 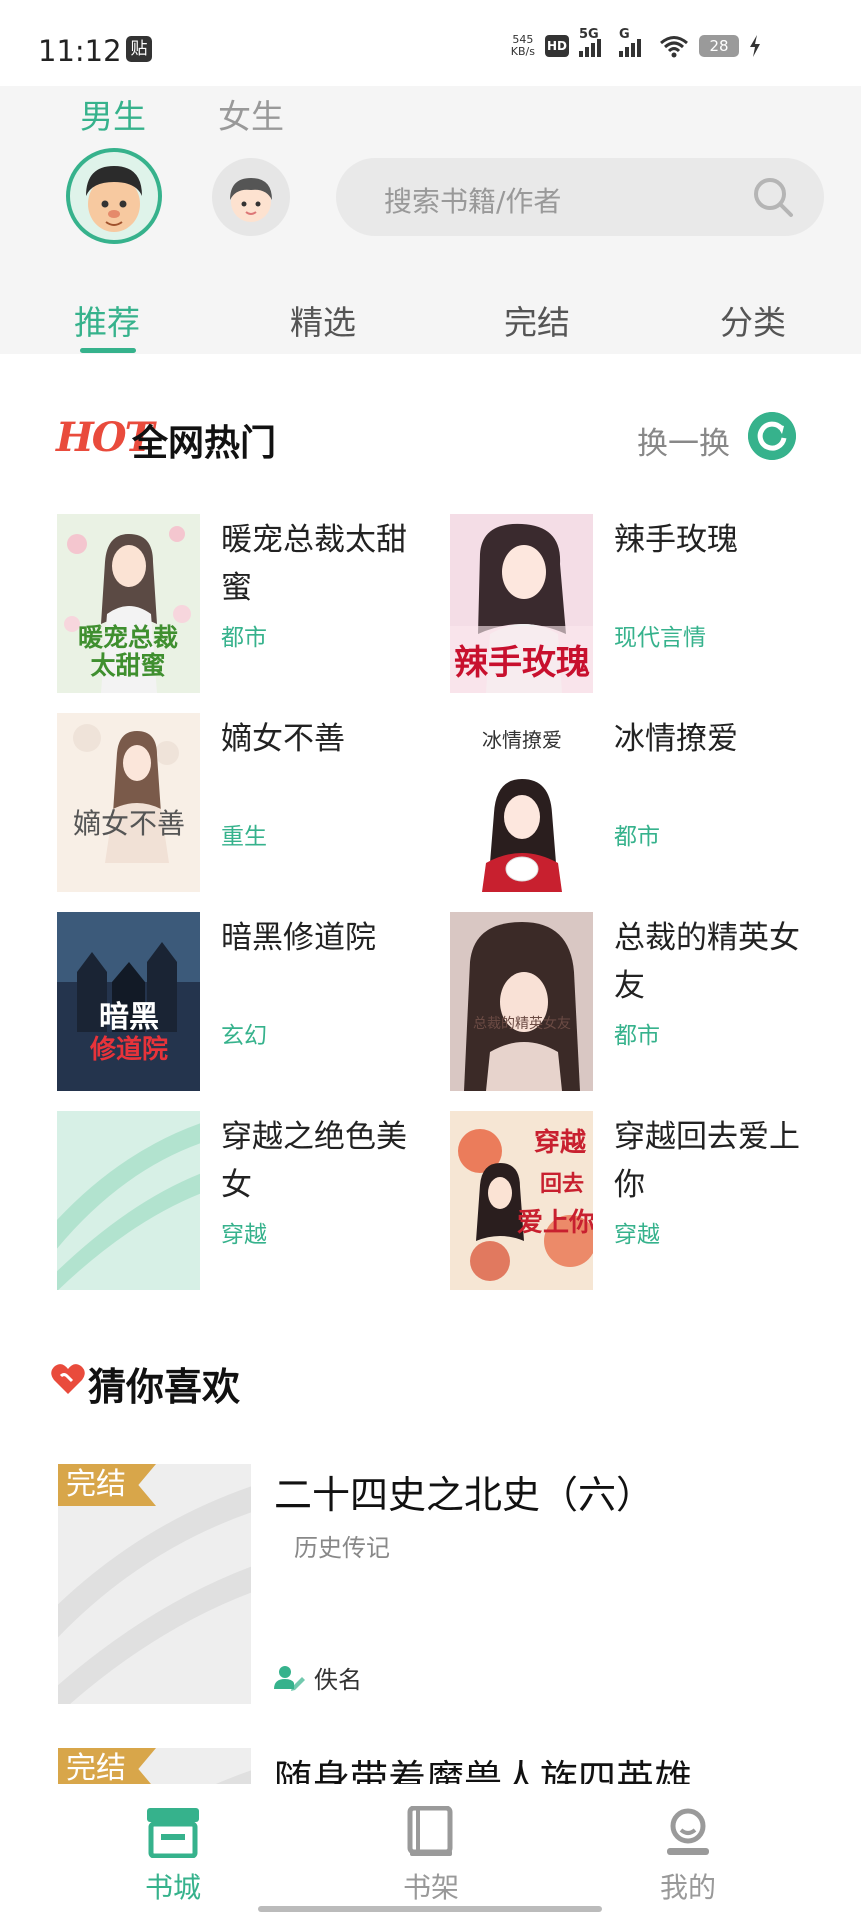 I want to click on status-time: 11:12, so click(x=80, y=51).